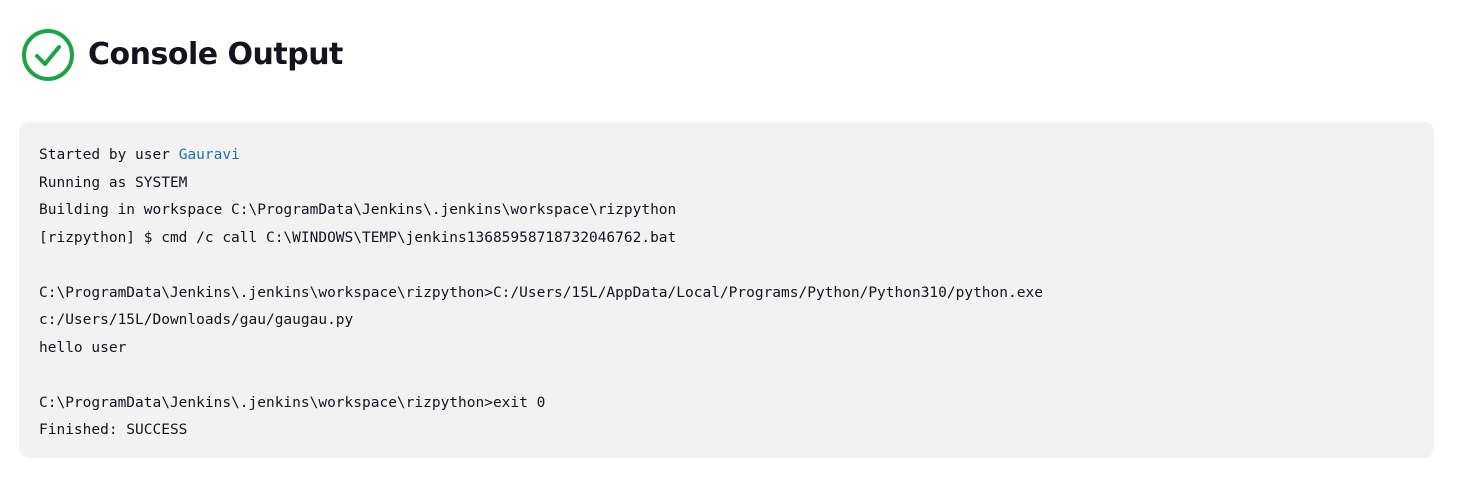 The width and height of the screenshot is (1458, 485). I want to click on console-line: c:/Users/15L/Downloads/gau/gaugau.py, so click(196, 320).